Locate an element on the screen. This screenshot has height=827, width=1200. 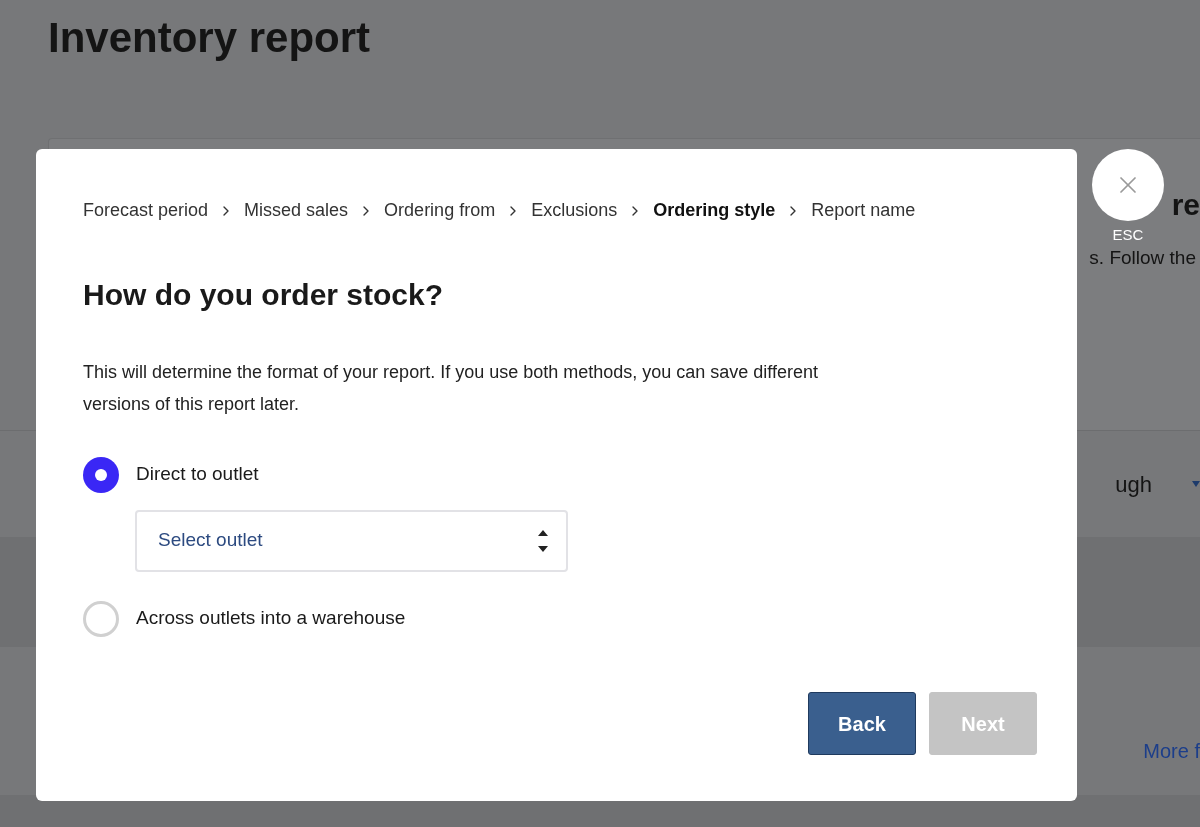
breadcrumb-item: Forecast period is located at coordinates (146, 210).